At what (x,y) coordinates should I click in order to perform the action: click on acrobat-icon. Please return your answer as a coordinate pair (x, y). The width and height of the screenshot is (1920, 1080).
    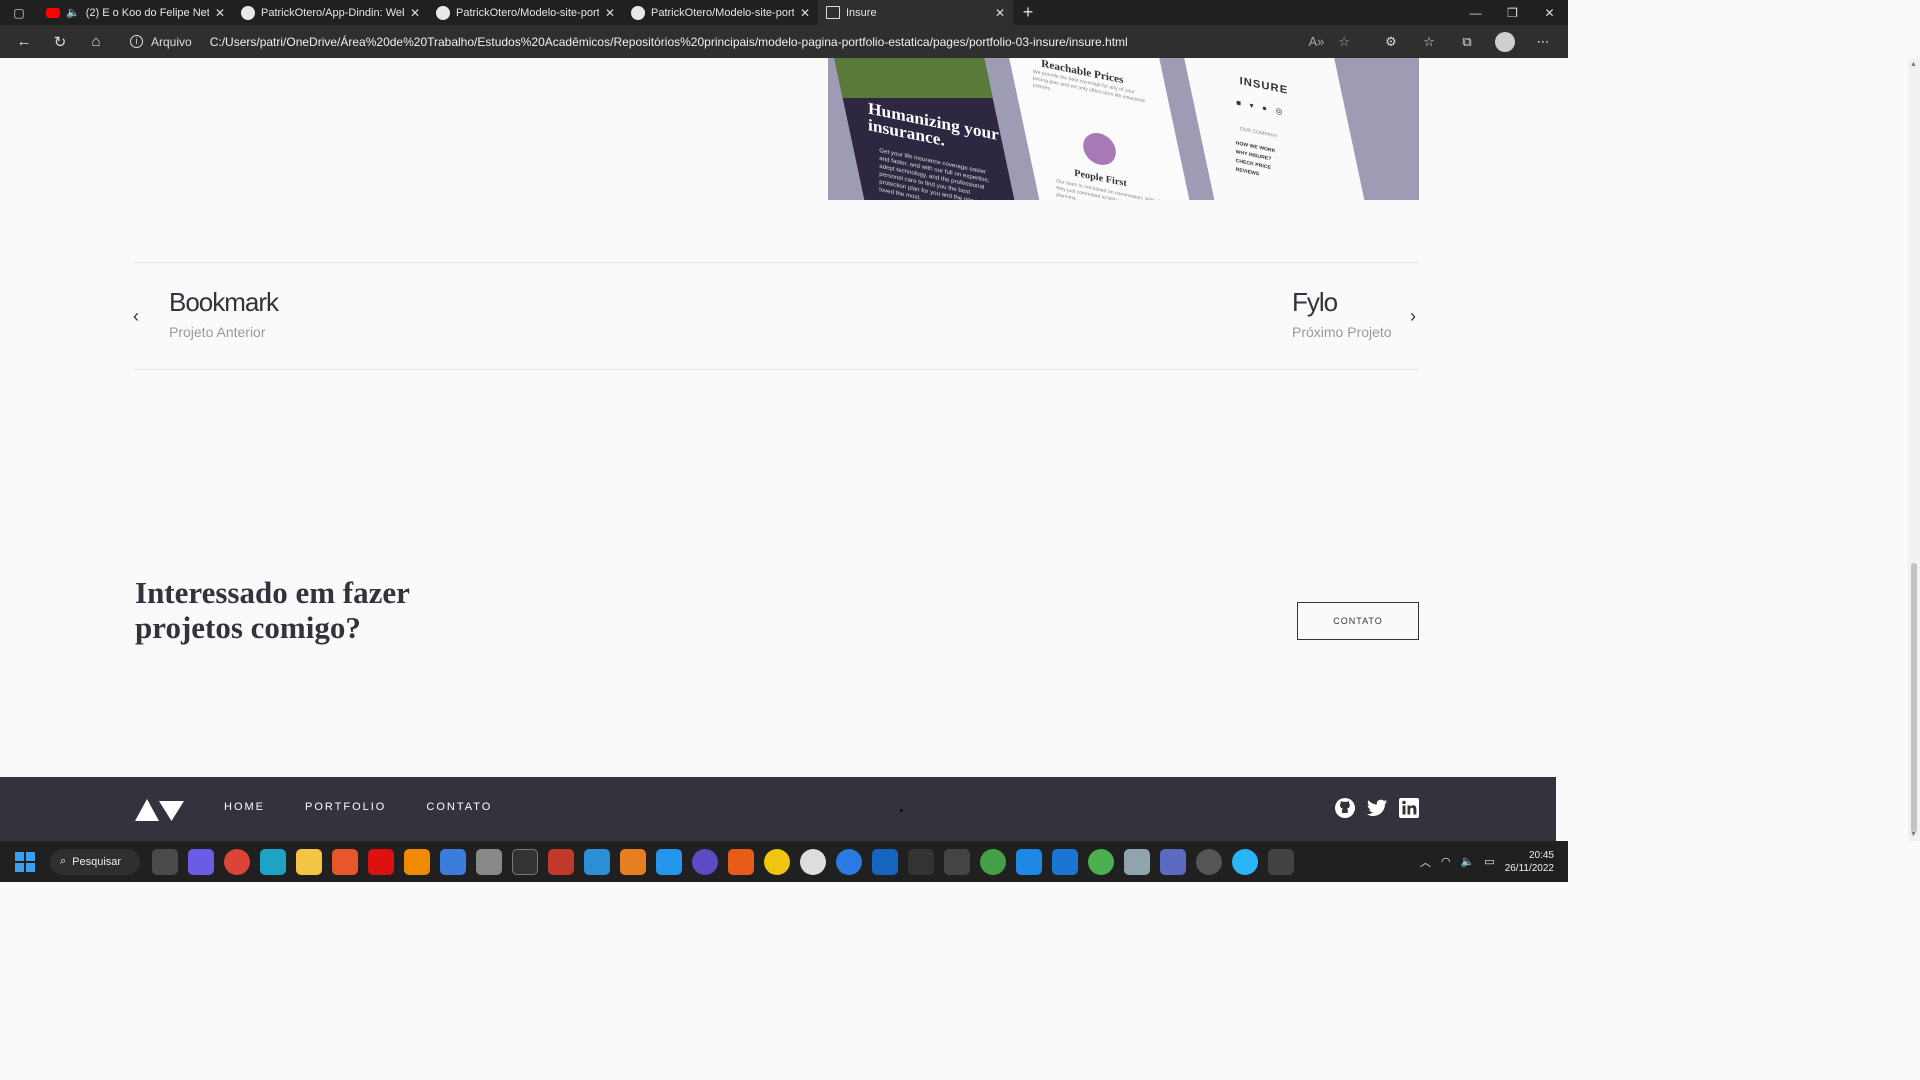
    Looking at the image, I should click on (381, 861).